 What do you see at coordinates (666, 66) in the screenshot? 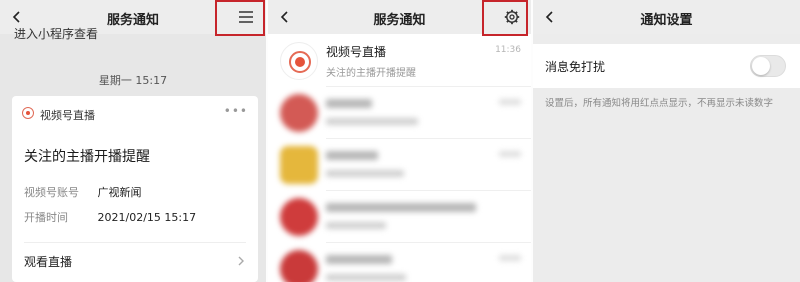
I see `do-not-disturb-row: 消息免打扰` at bounding box center [666, 66].